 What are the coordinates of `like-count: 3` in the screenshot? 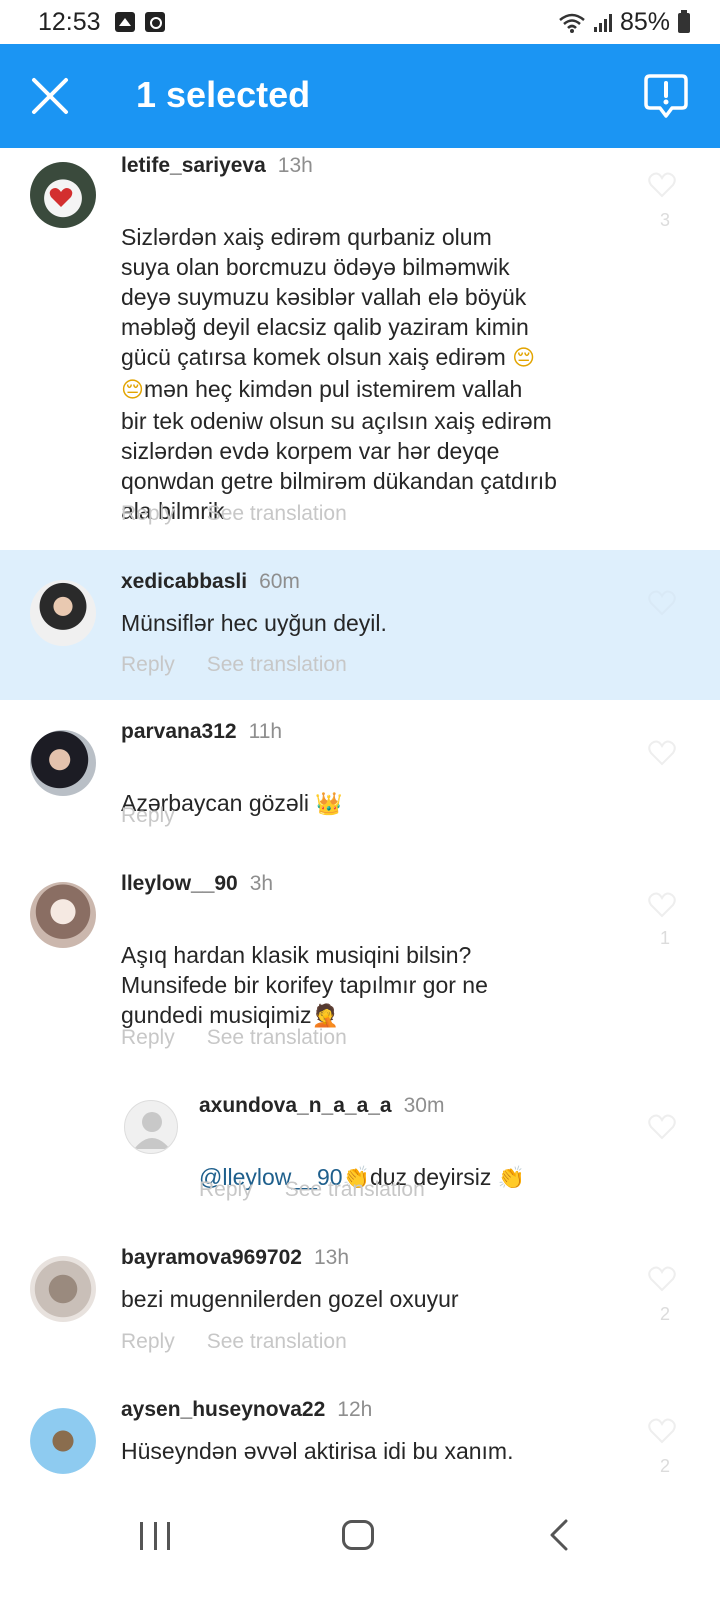 It's located at (664, 220).